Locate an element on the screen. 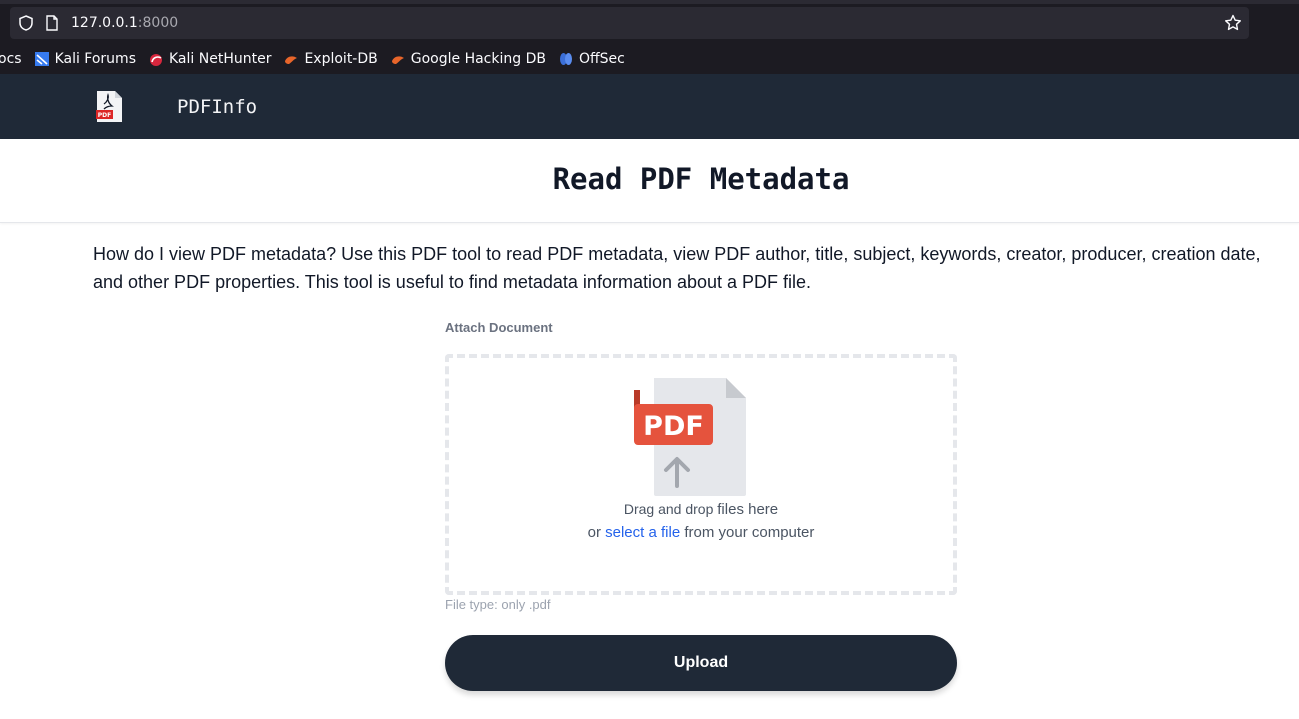  chrome-top-strip is located at coordinates (649, 2).